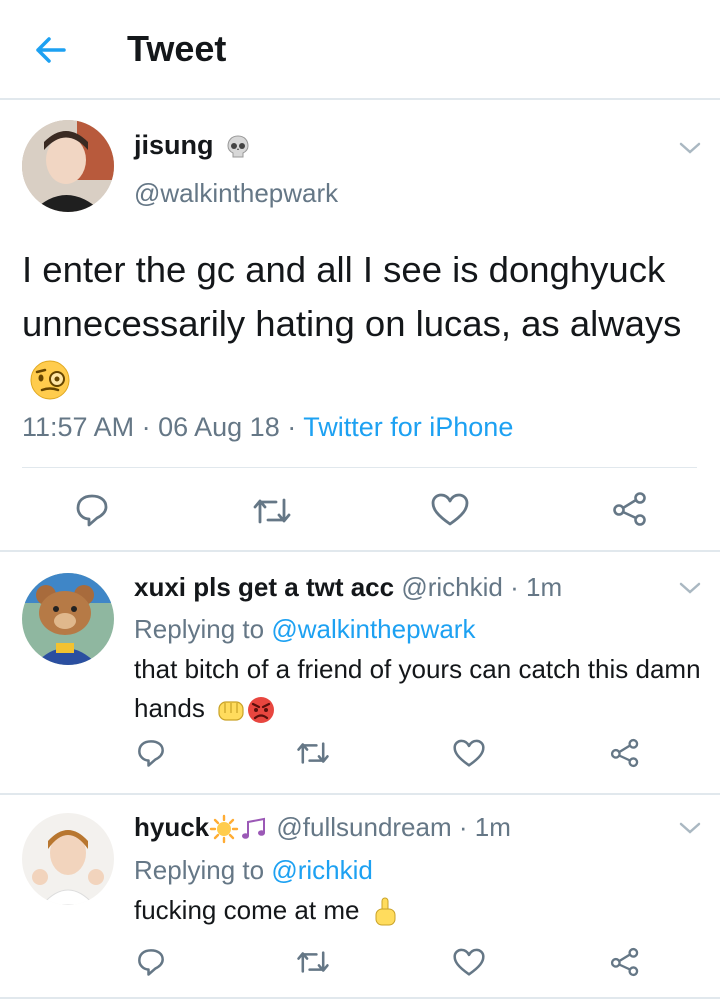 This screenshot has height=1001, width=720. What do you see at coordinates (385, 911) in the screenshot?
I see `middle-finger-icon` at bounding box center [385, 911].